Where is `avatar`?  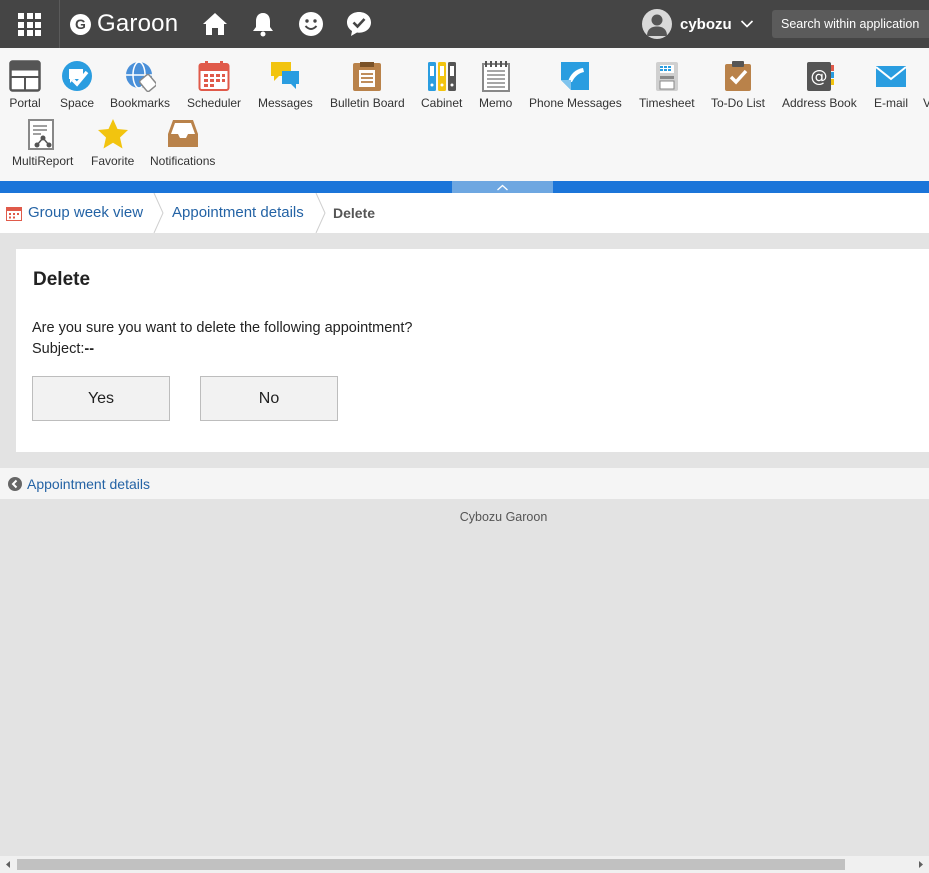 avatar is located at coordinates (657, 24).